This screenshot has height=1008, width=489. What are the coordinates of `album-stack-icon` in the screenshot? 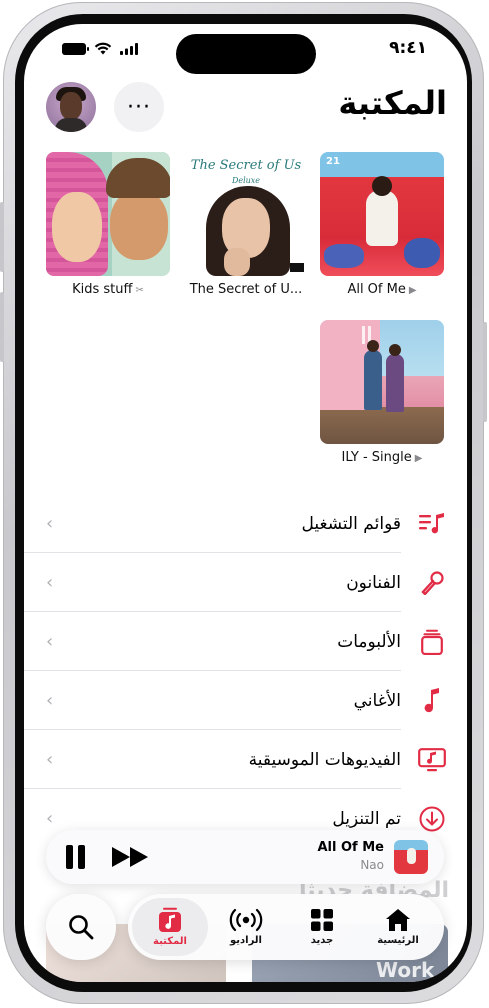 It's located at (432, 642).